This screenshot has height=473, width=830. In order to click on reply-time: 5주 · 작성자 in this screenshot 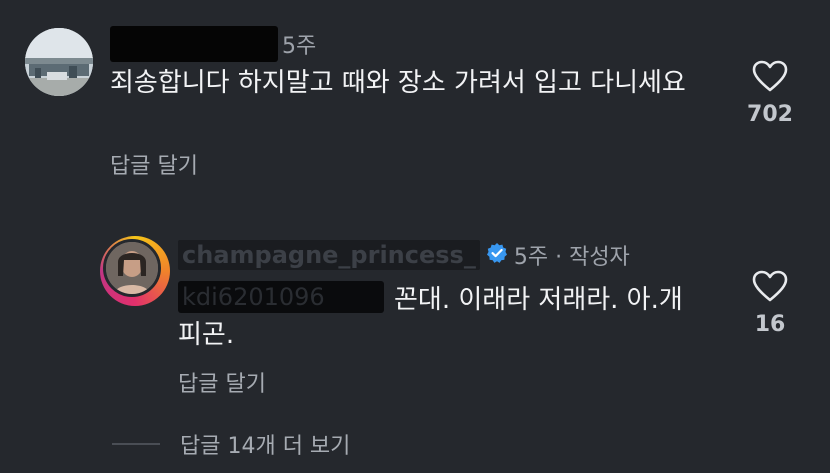, I will do `click(571, 257)`.